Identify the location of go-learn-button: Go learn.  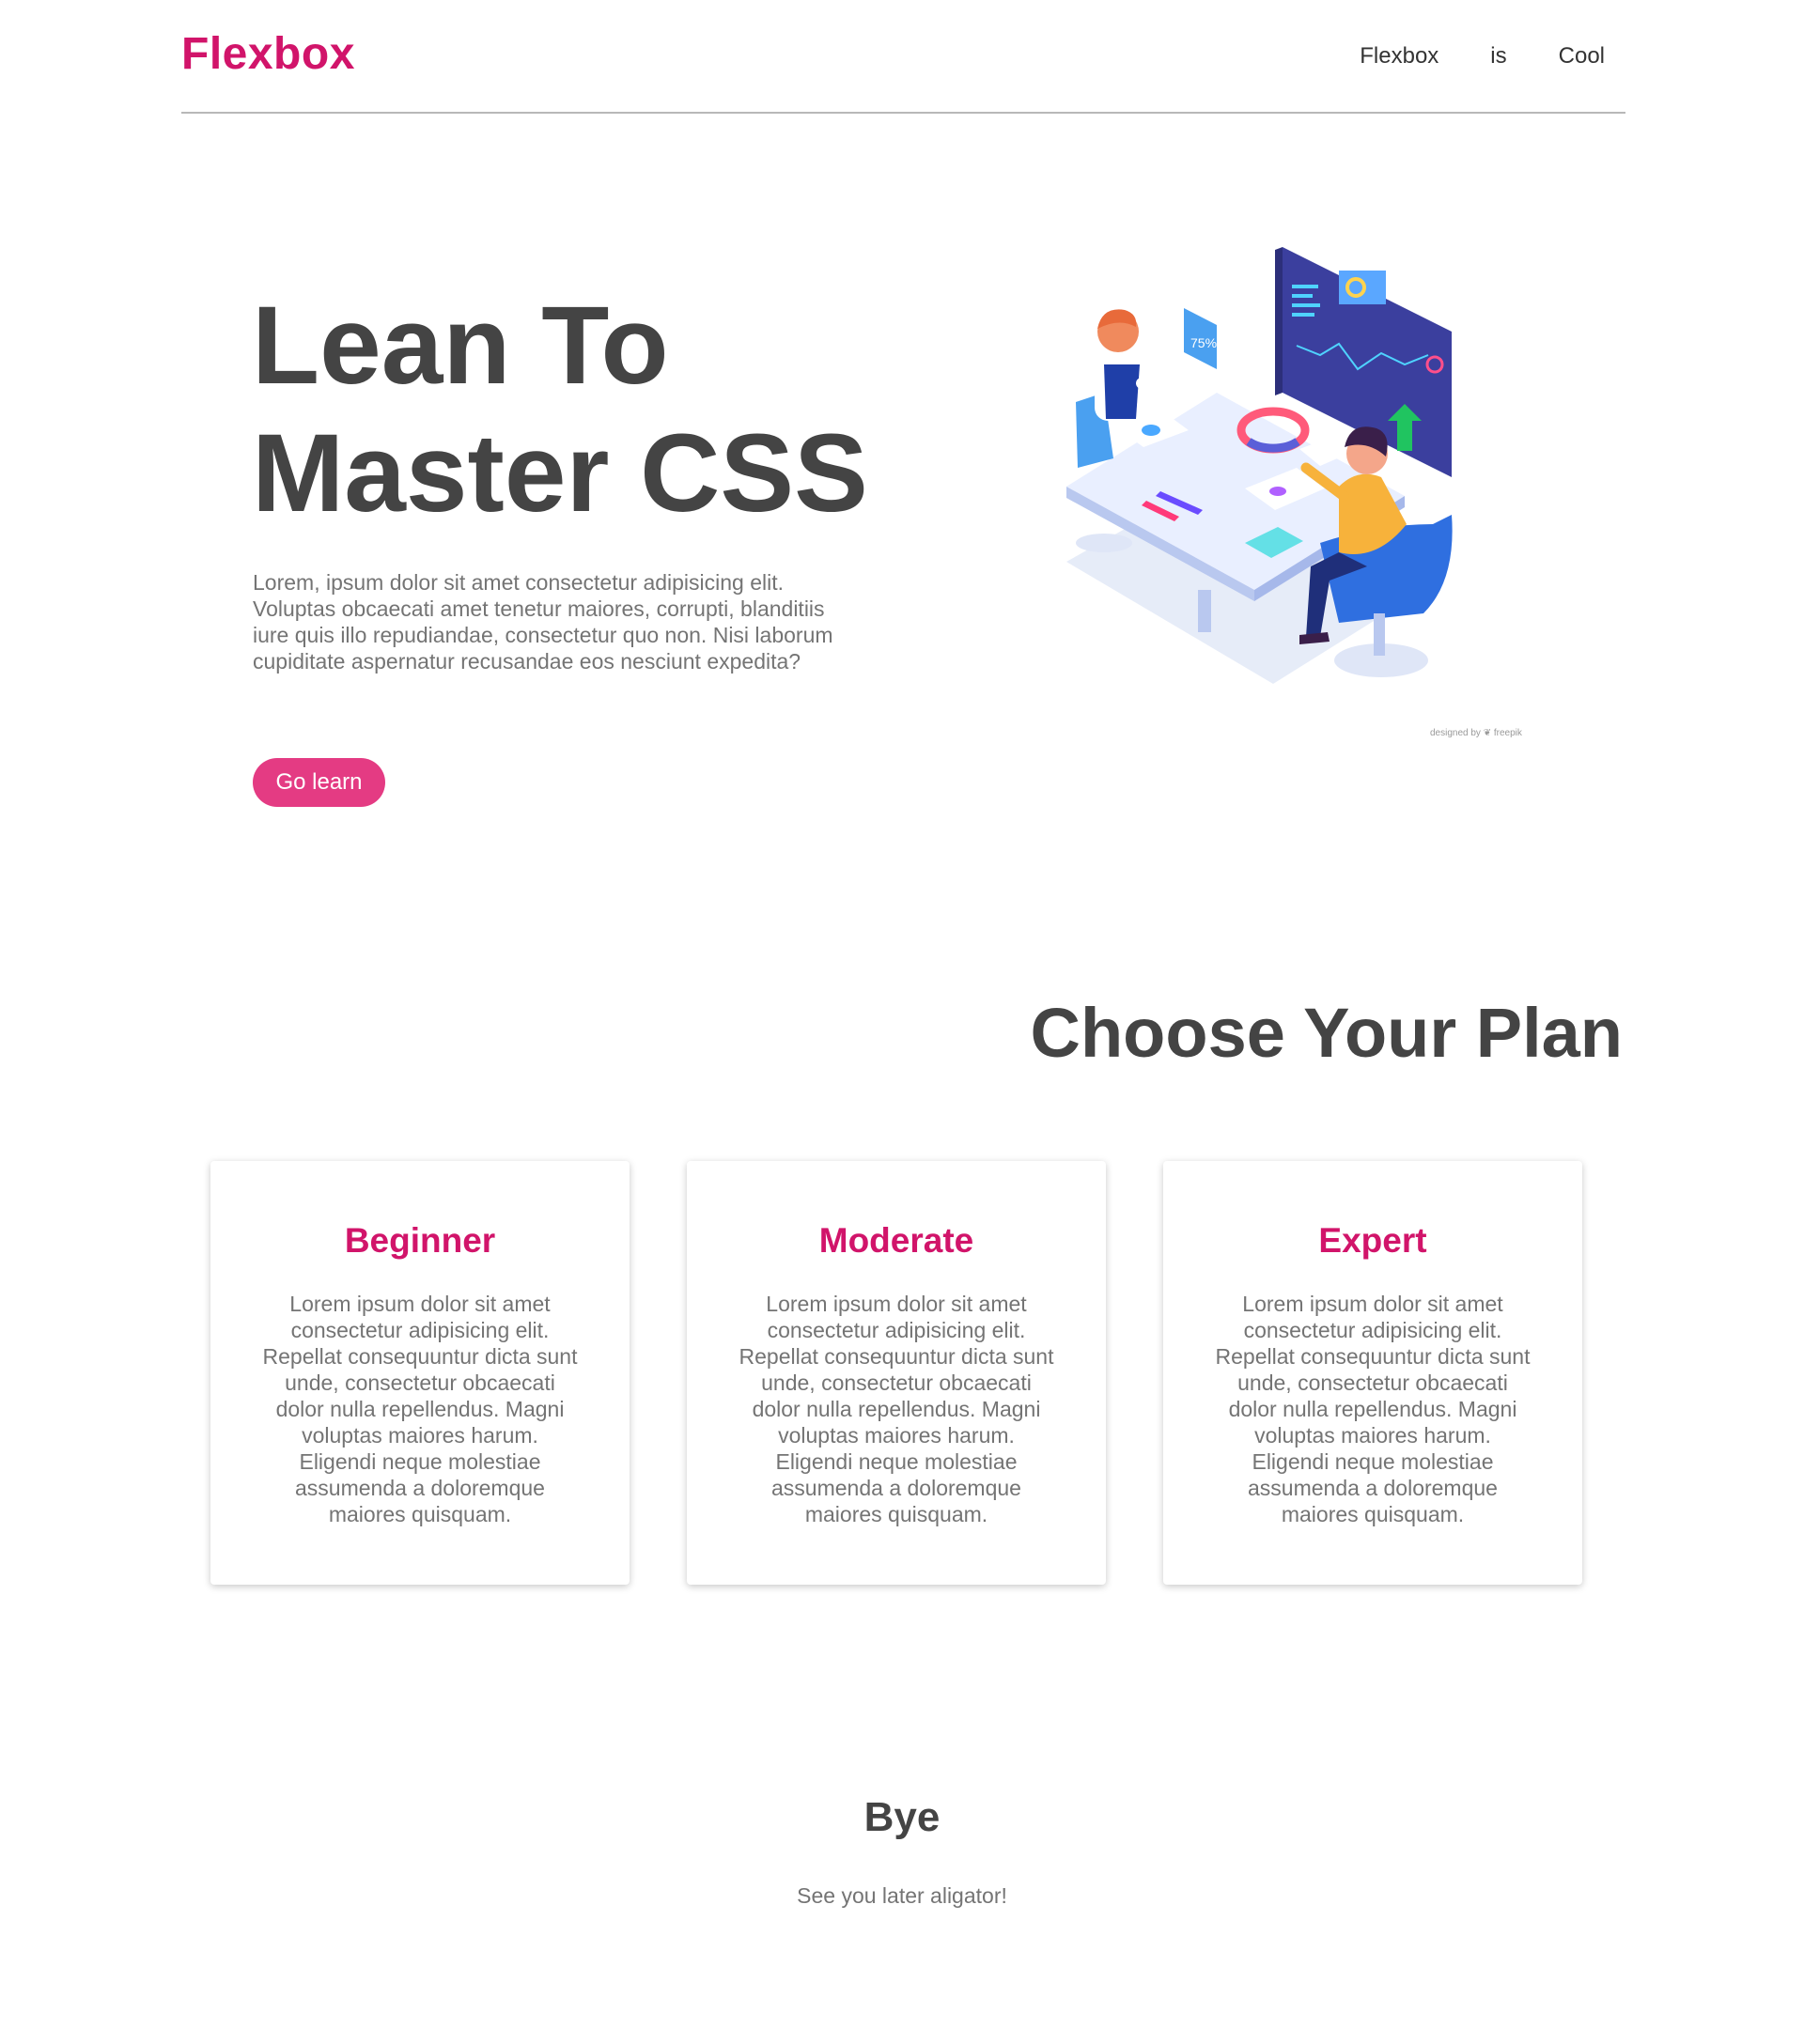
(319, 782).